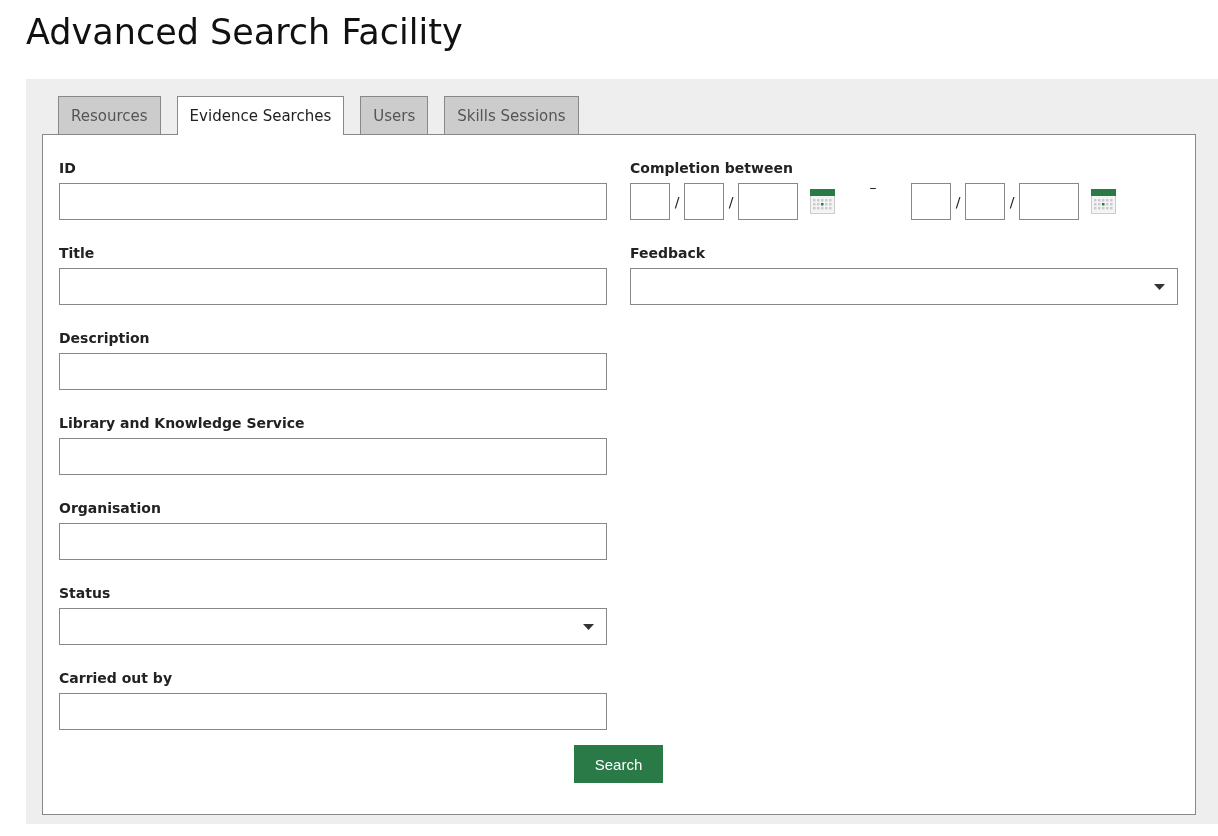  Describe the element at coordinates (182, 423) in the screenshot. I see `field-label: Library and Knowledge Service` at that location.